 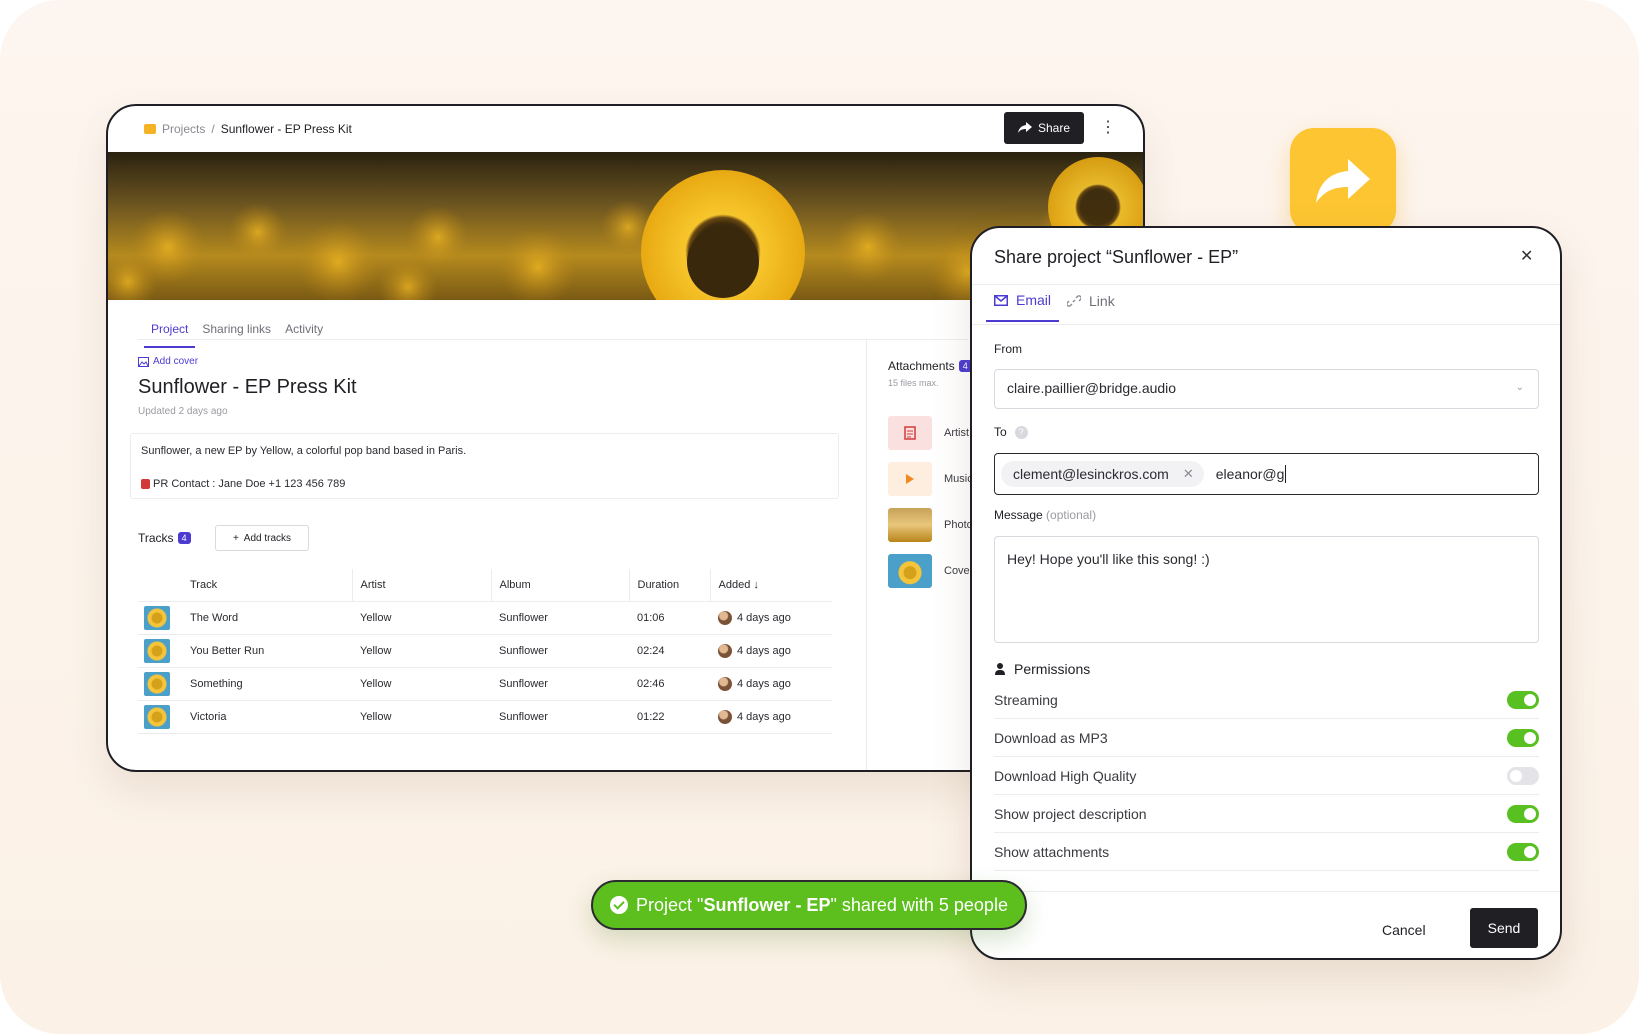 What do you see at coordinates (910, 479) in the screenshot?
I see `play-icon` at bounding box center [910, 479].